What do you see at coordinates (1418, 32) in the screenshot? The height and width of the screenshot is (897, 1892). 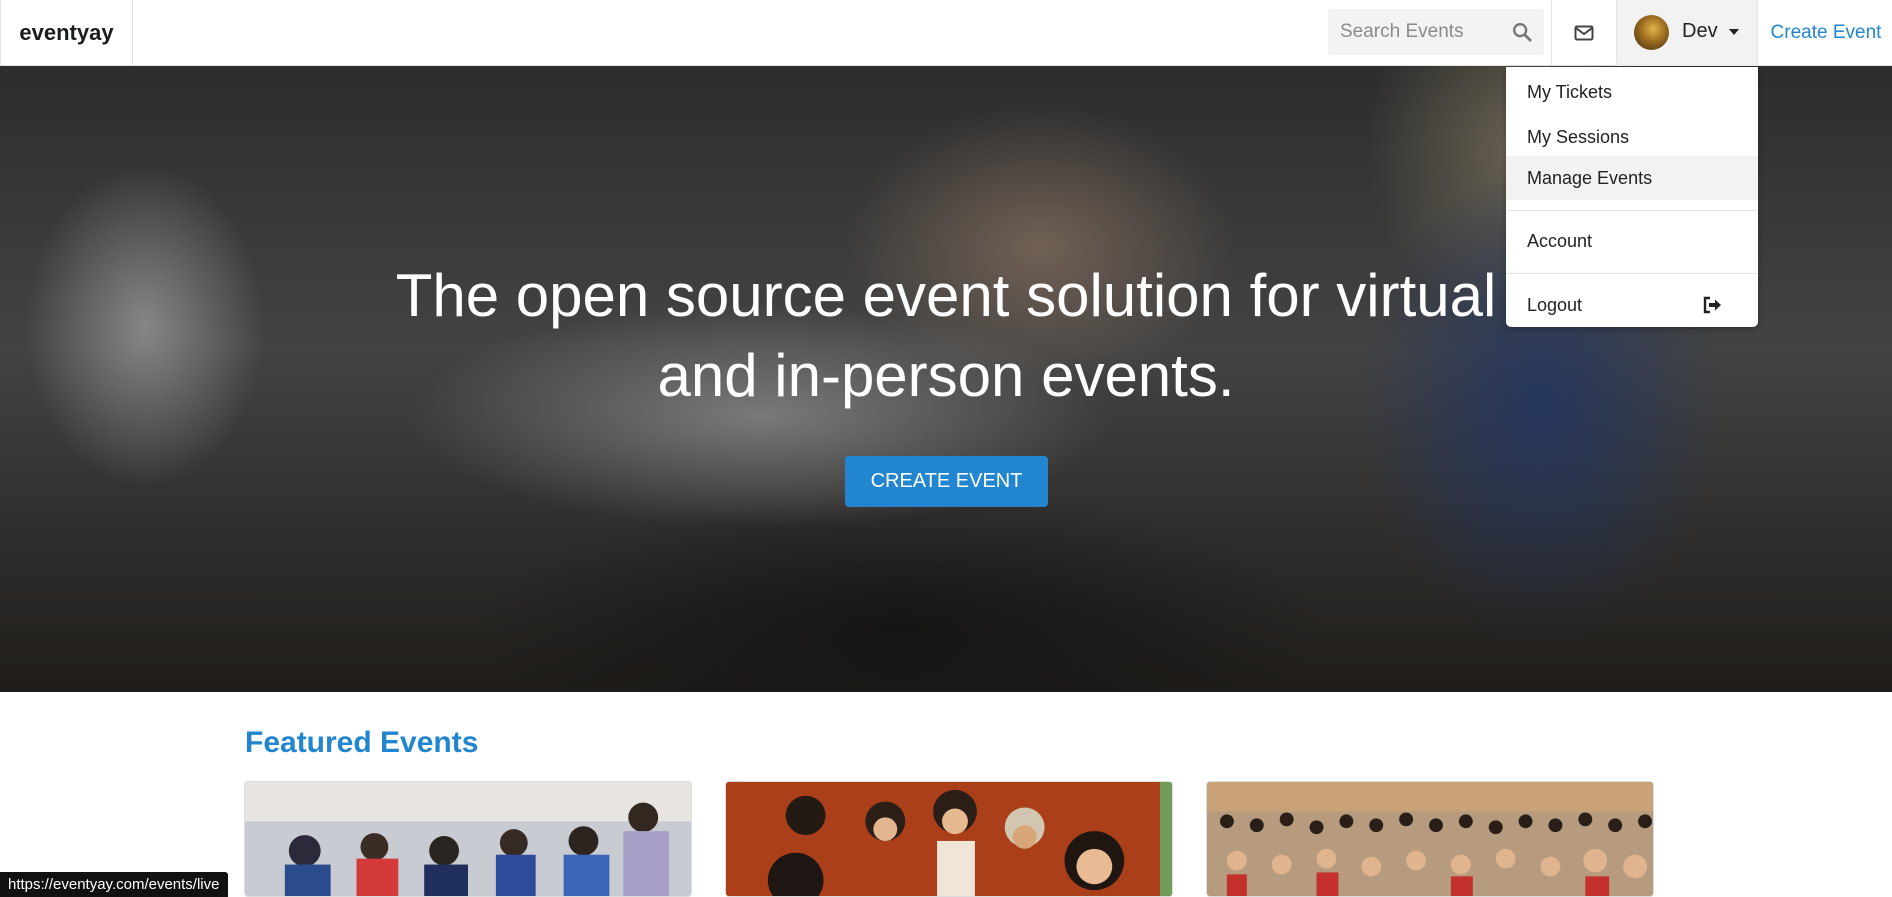 I see `search-input` at bounding box center [1418, 32].